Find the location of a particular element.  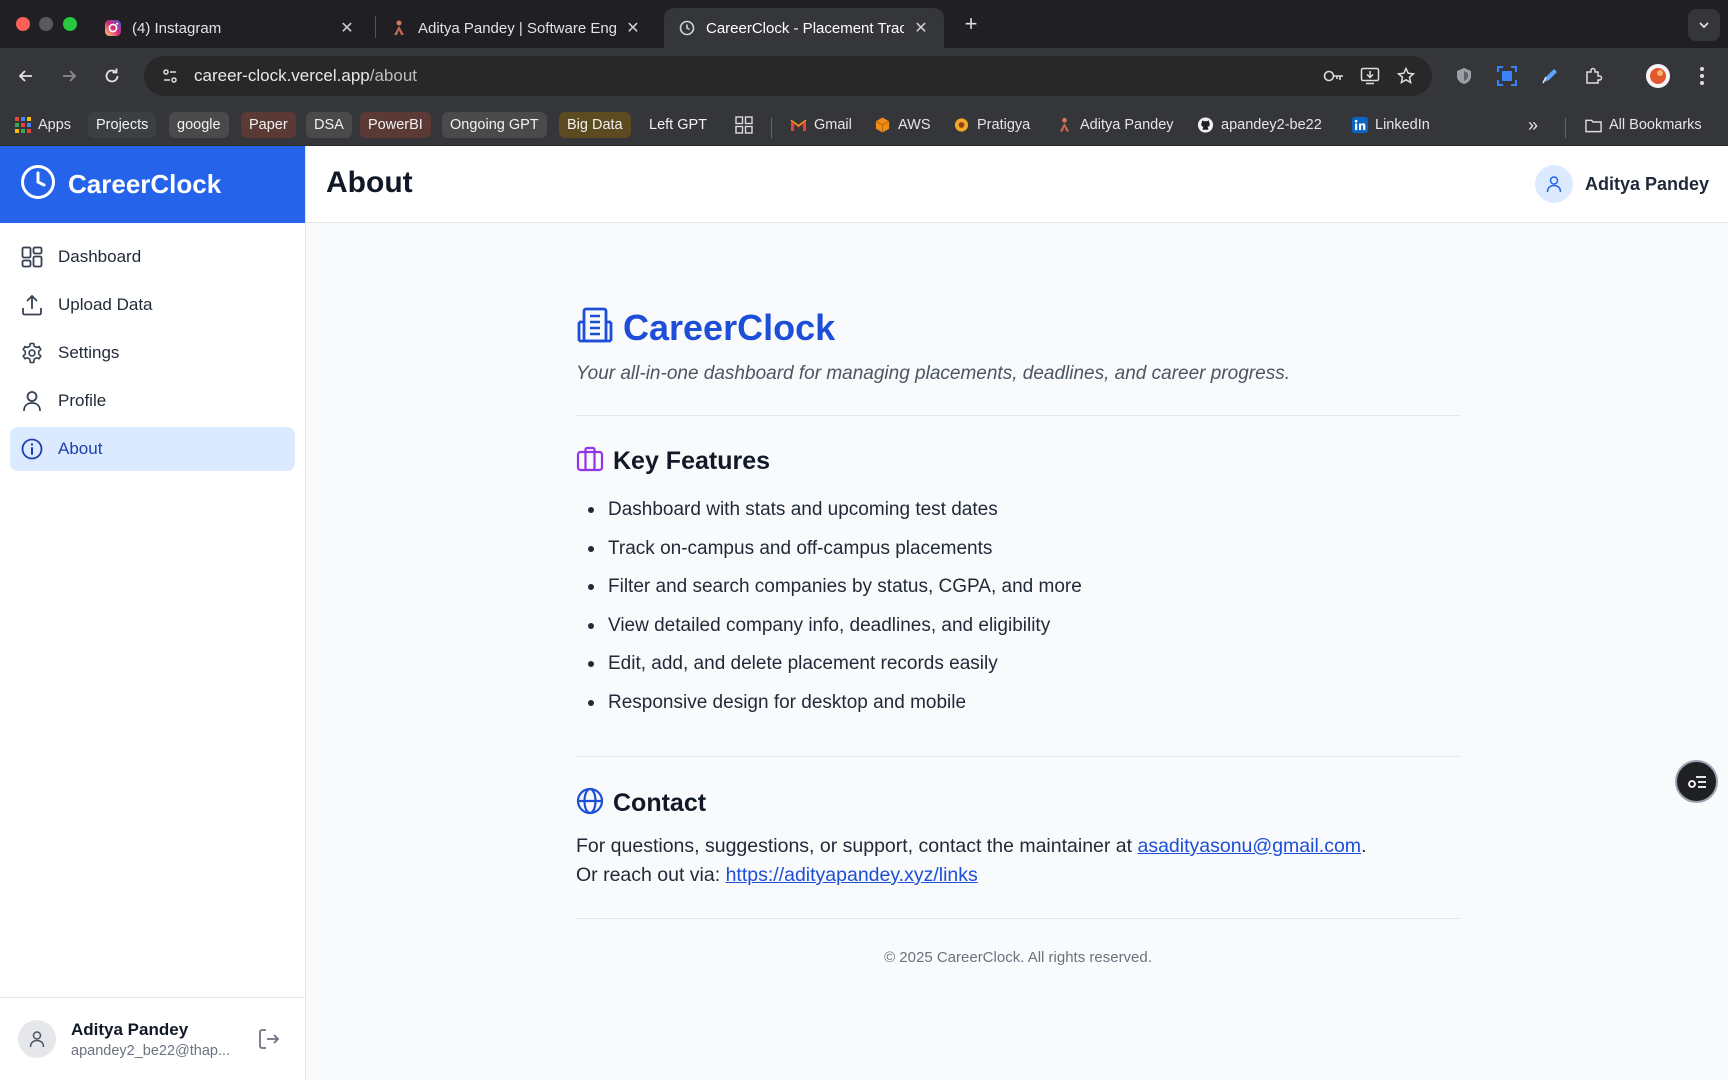

bookmark-folder-ongoing-gpt: Ongoing GPT is located at coordinates (494, 125).